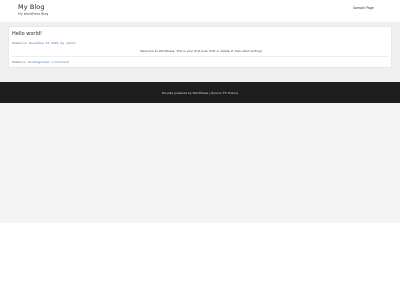  I want to click on post-author-link: admin, so click(70, 43).